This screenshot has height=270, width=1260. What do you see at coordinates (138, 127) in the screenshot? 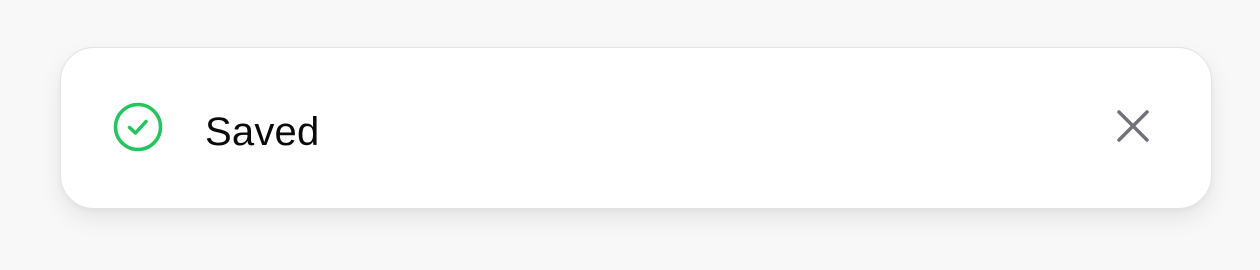
I see `check-circle-icon` at bounding box center [138, 127].